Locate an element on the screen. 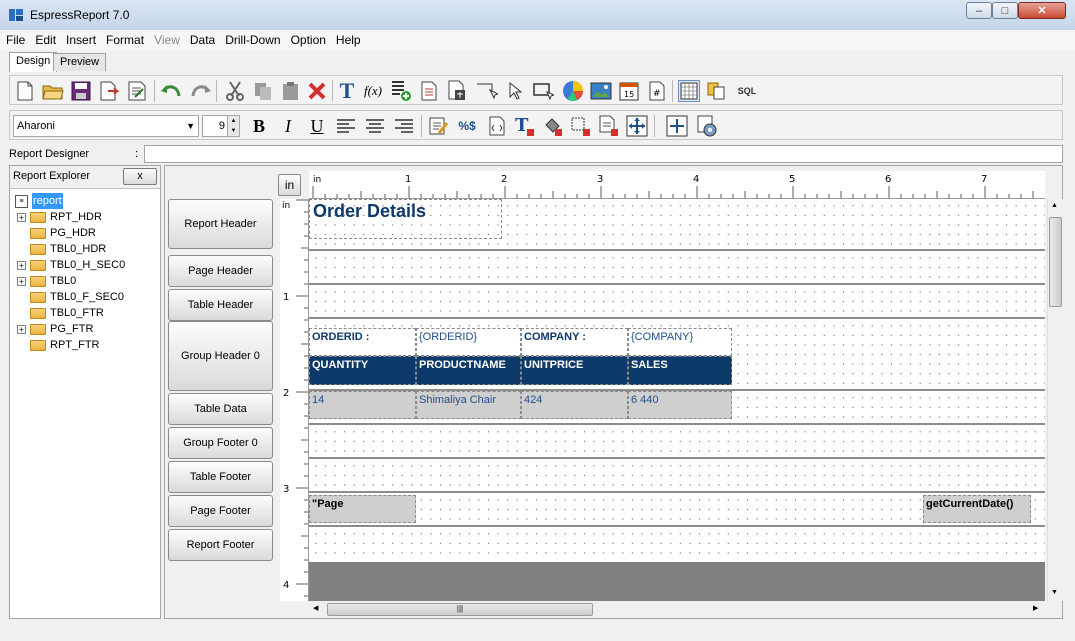 This screenshot has height=641, width=1075. settings-icon is located at coordinates (707, 126).